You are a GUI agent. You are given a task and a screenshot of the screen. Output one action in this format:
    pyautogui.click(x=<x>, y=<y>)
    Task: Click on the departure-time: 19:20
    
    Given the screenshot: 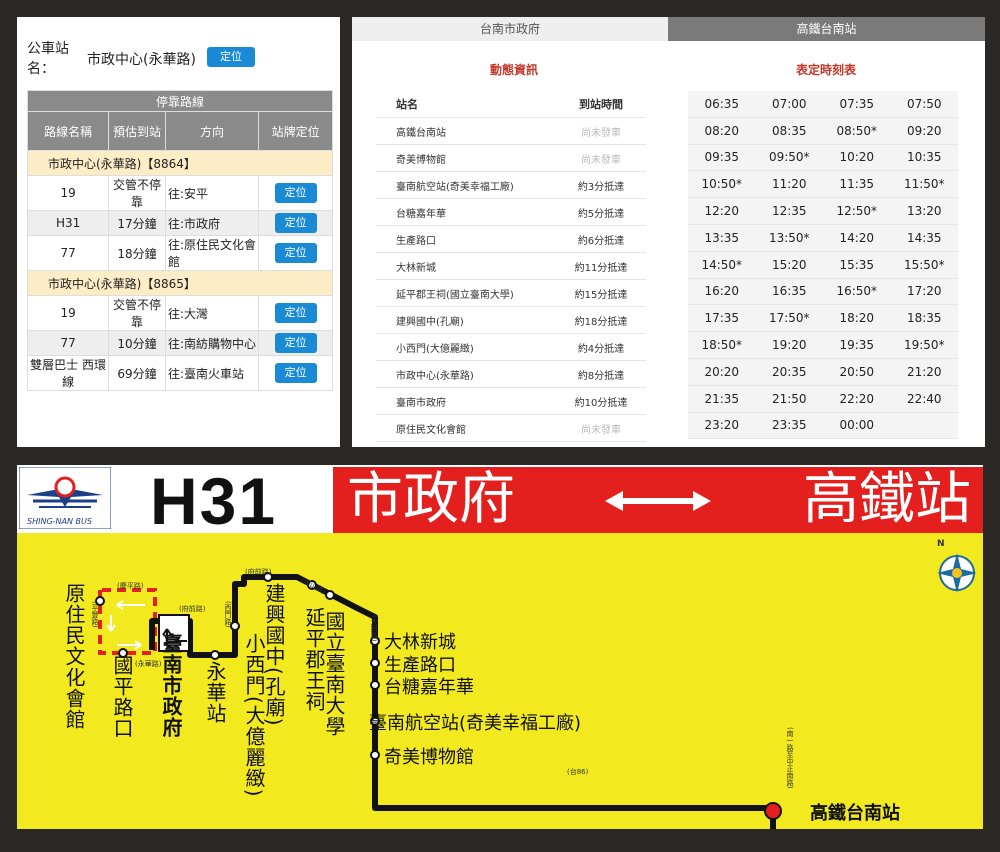 What is the action you would take?
    pyautogui.click(x=789, y=345)
    